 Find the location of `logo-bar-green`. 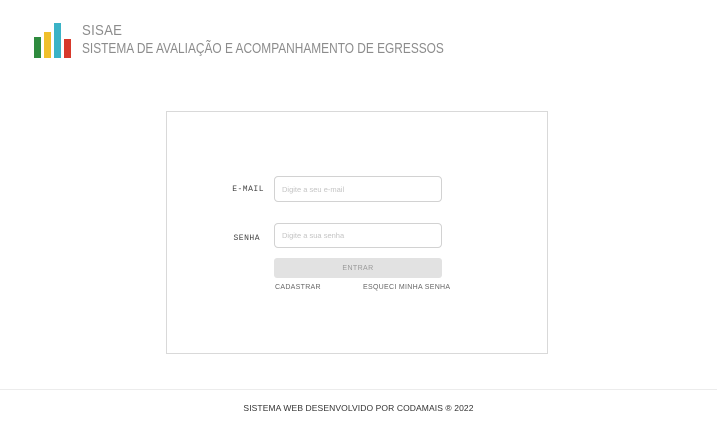

logo-bar-green is located at coordinates (37, 47).